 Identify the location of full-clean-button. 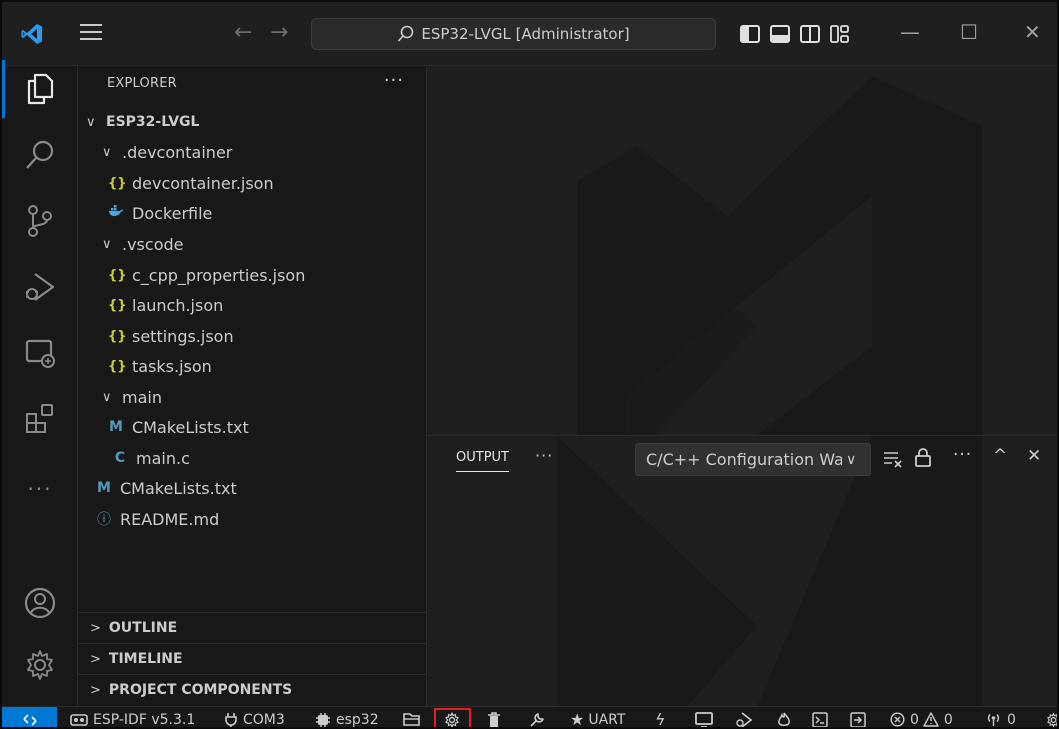
(496, 717).